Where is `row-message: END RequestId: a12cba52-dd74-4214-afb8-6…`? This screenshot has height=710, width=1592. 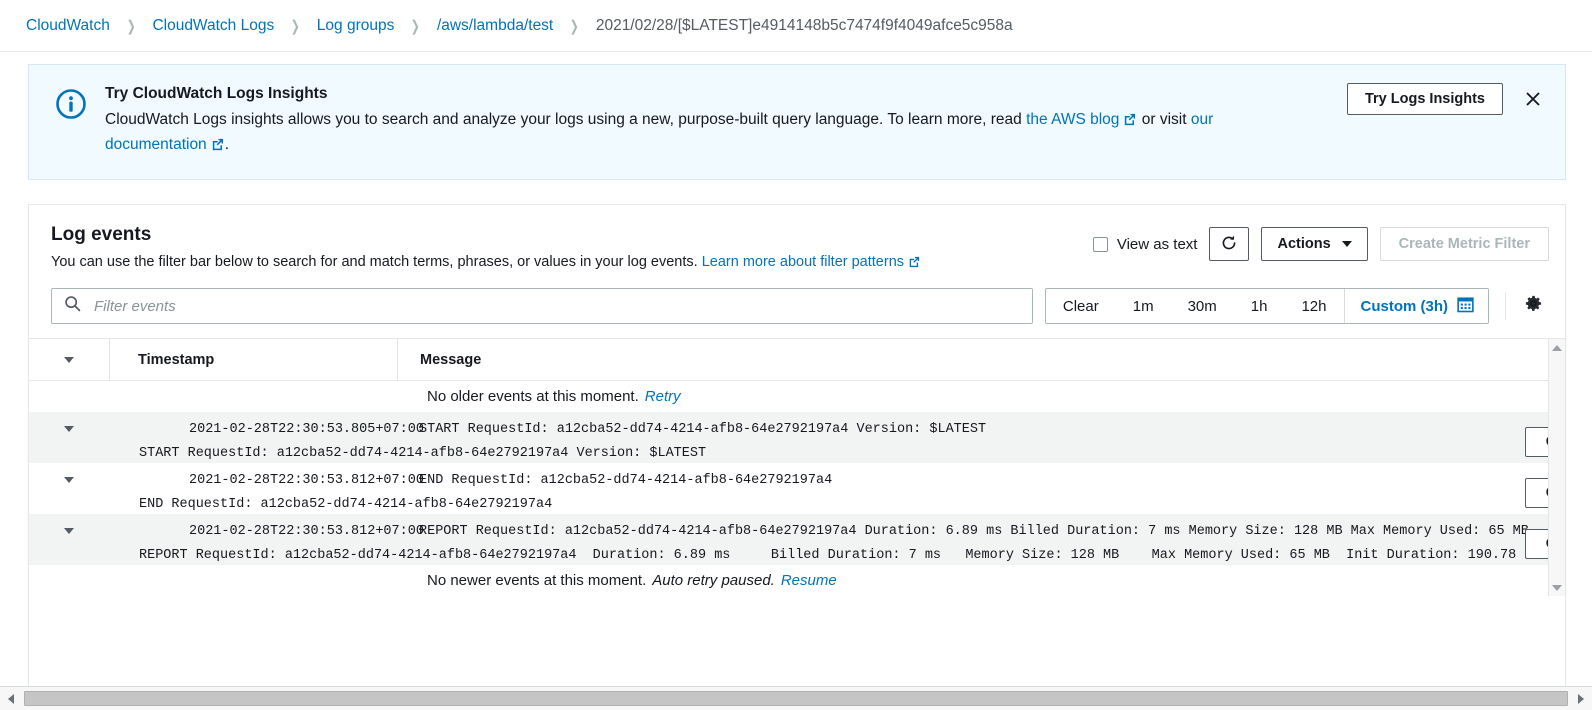 row-message: END RequestId: a12cba52-dd74-4214-afb8-6… is located at coordinates (626, 481).